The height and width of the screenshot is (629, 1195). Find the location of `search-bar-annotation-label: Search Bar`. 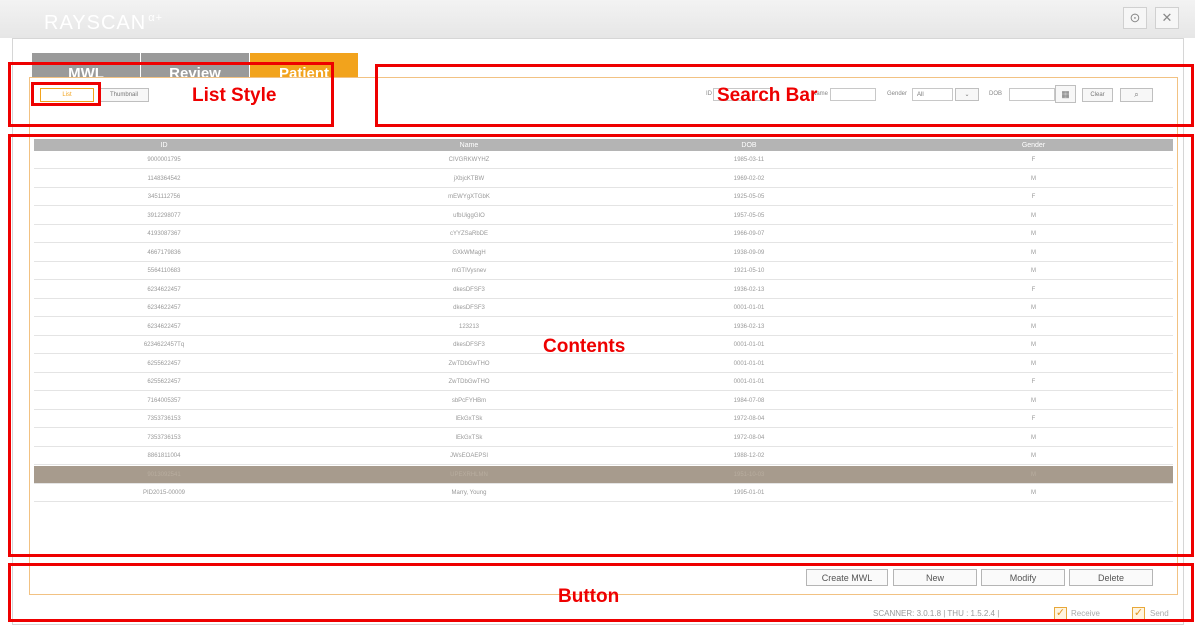

search-bar-annotation-label: Search Bar is located at coordinates (767, 95).